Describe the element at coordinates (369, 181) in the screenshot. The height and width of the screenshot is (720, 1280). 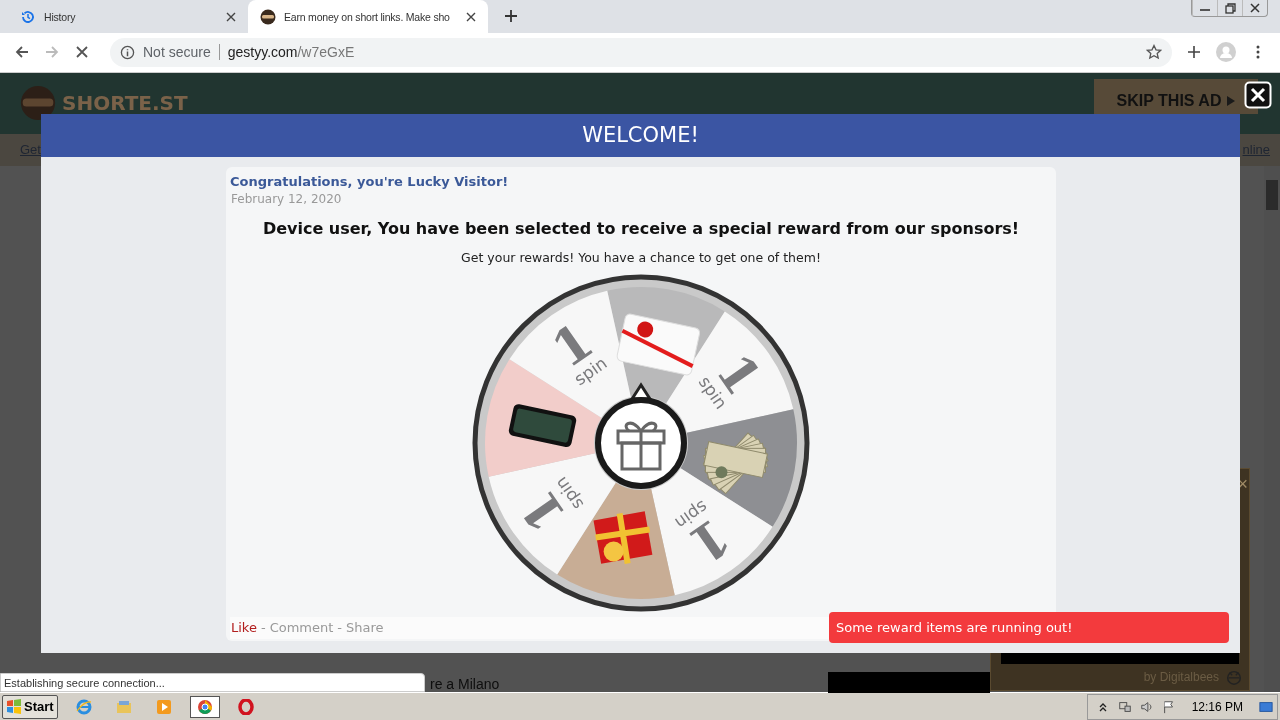
I see `post-author: Congratulations, you're Lucky Visitor!` at that location.